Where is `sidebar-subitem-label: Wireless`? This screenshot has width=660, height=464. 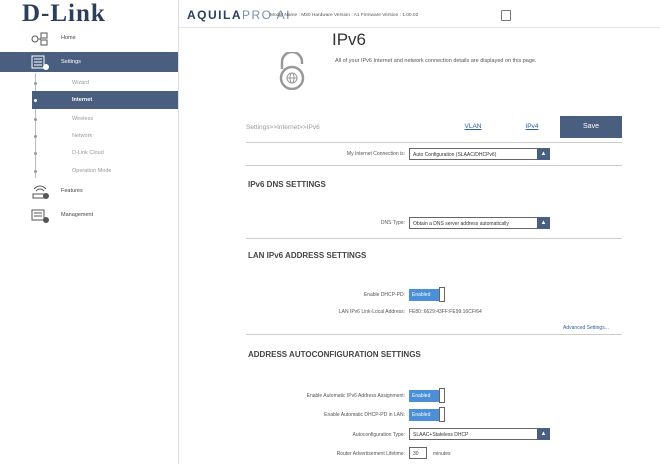 sidebar-subitem-label: Wireless is located at coordinates (83, 119).